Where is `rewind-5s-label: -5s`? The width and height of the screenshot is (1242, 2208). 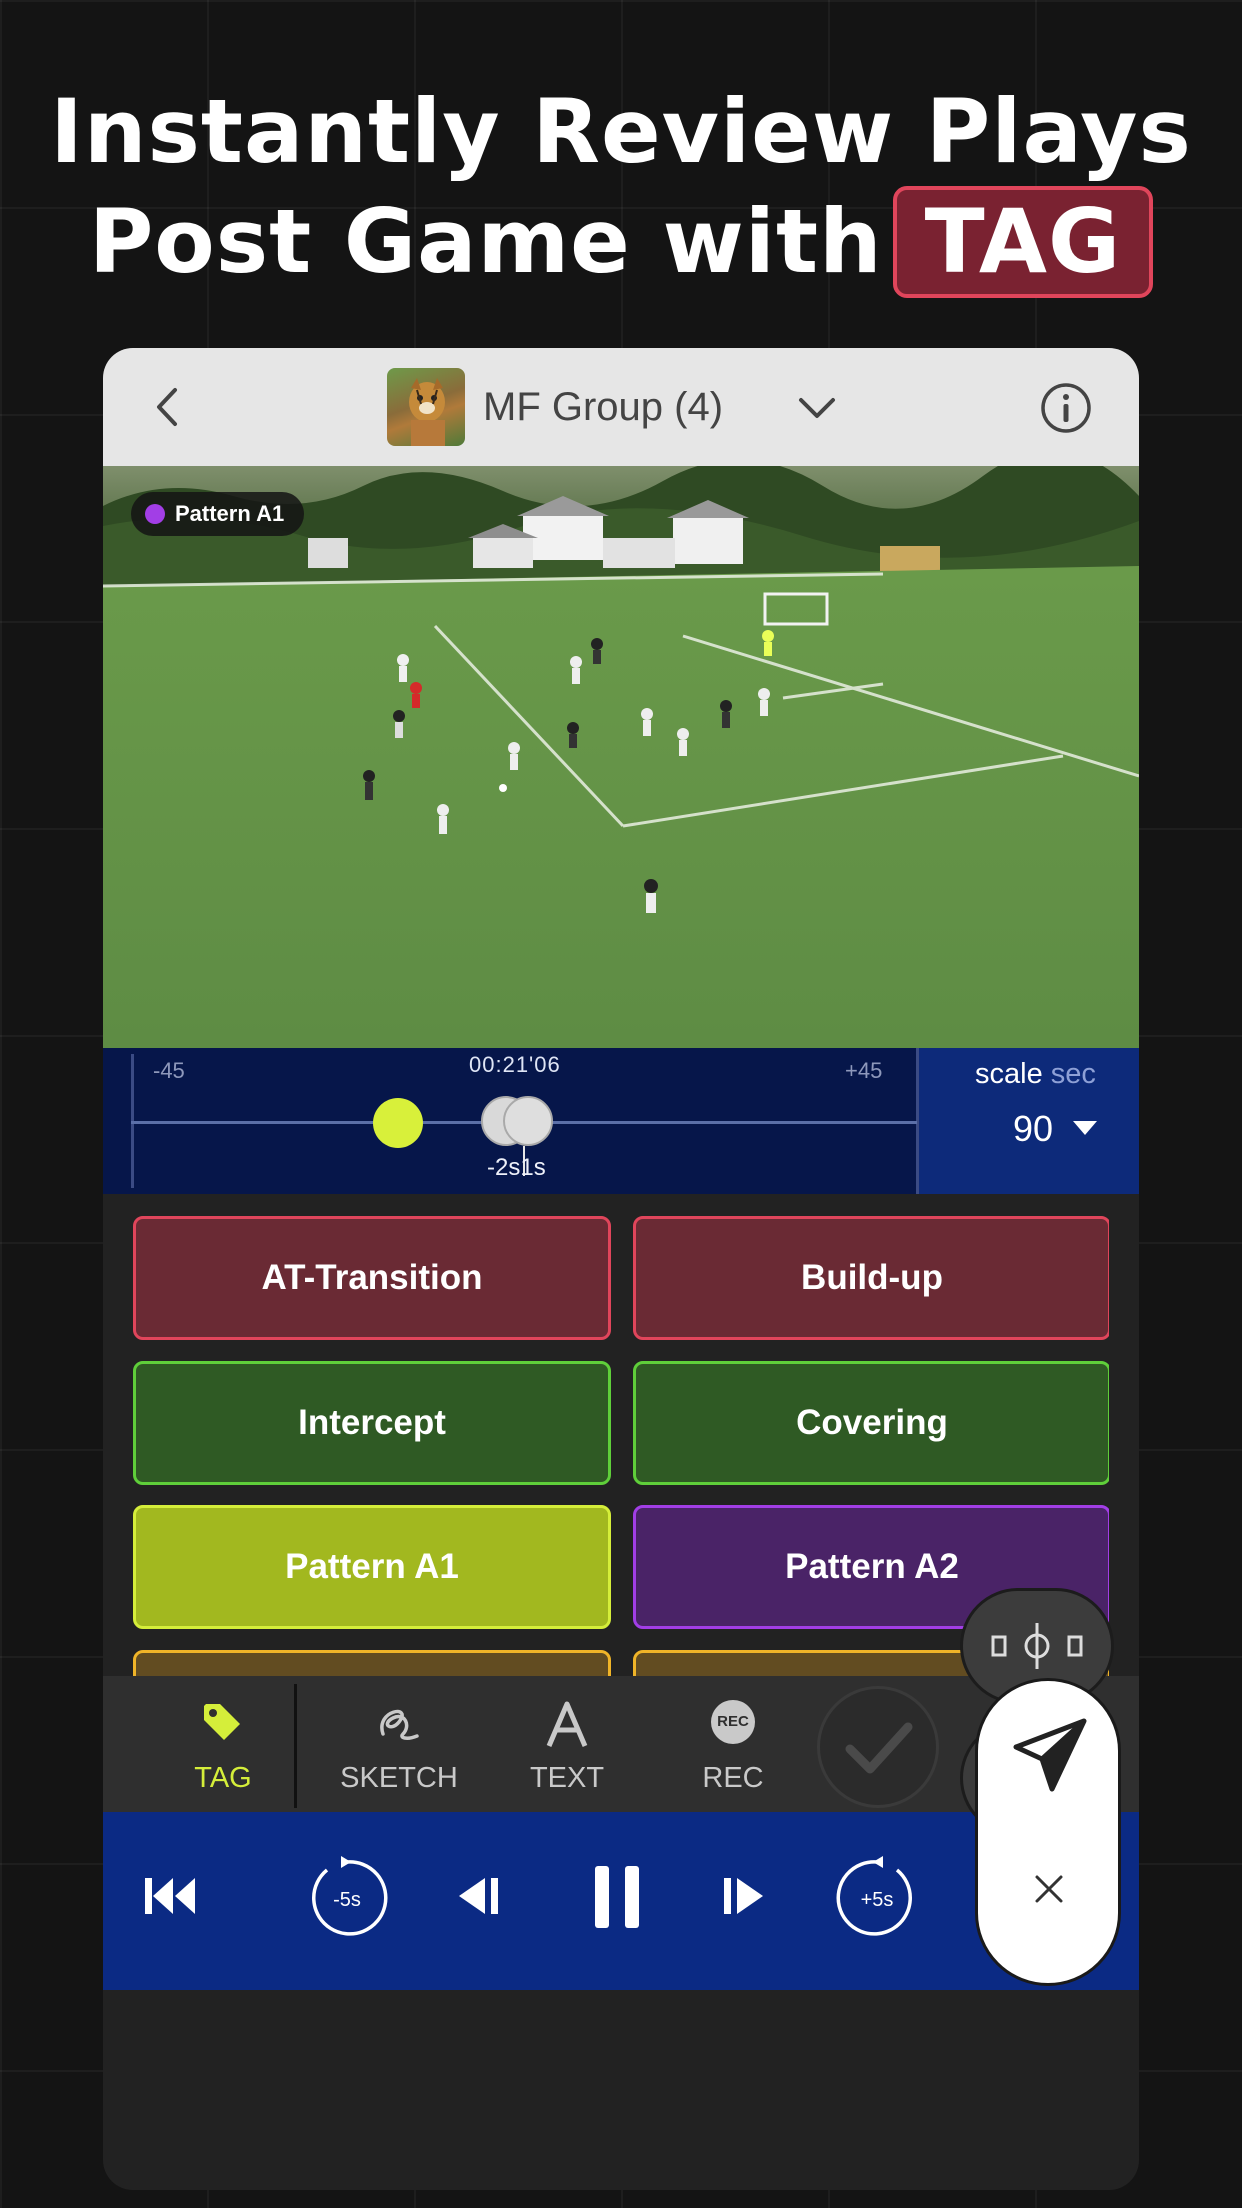
rewind-5s-label: -5s is located at coordinates (347, 1900).